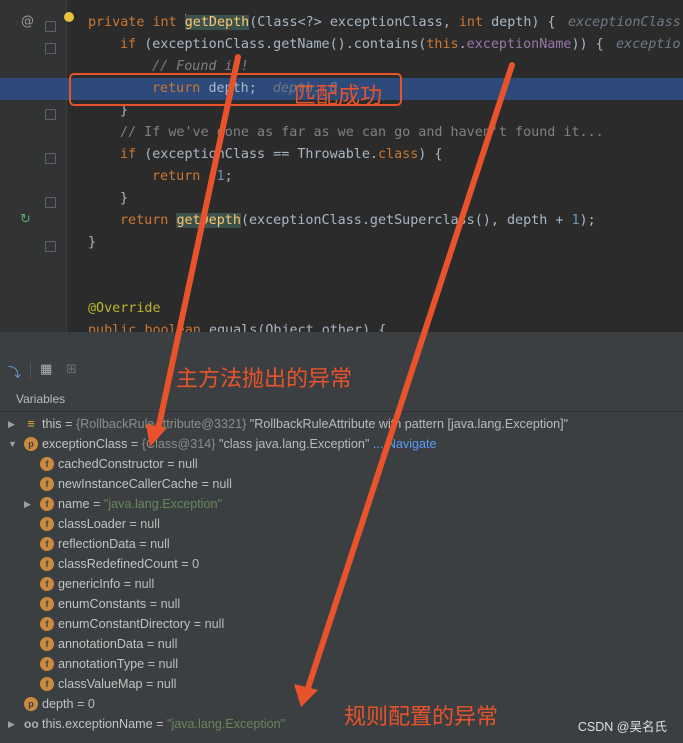 The height and width of the screenshot is (743, 683). Describe the element at coordinates (341, 644) in the screenshot. I see `variable-row: f annotationData = null` at that location.